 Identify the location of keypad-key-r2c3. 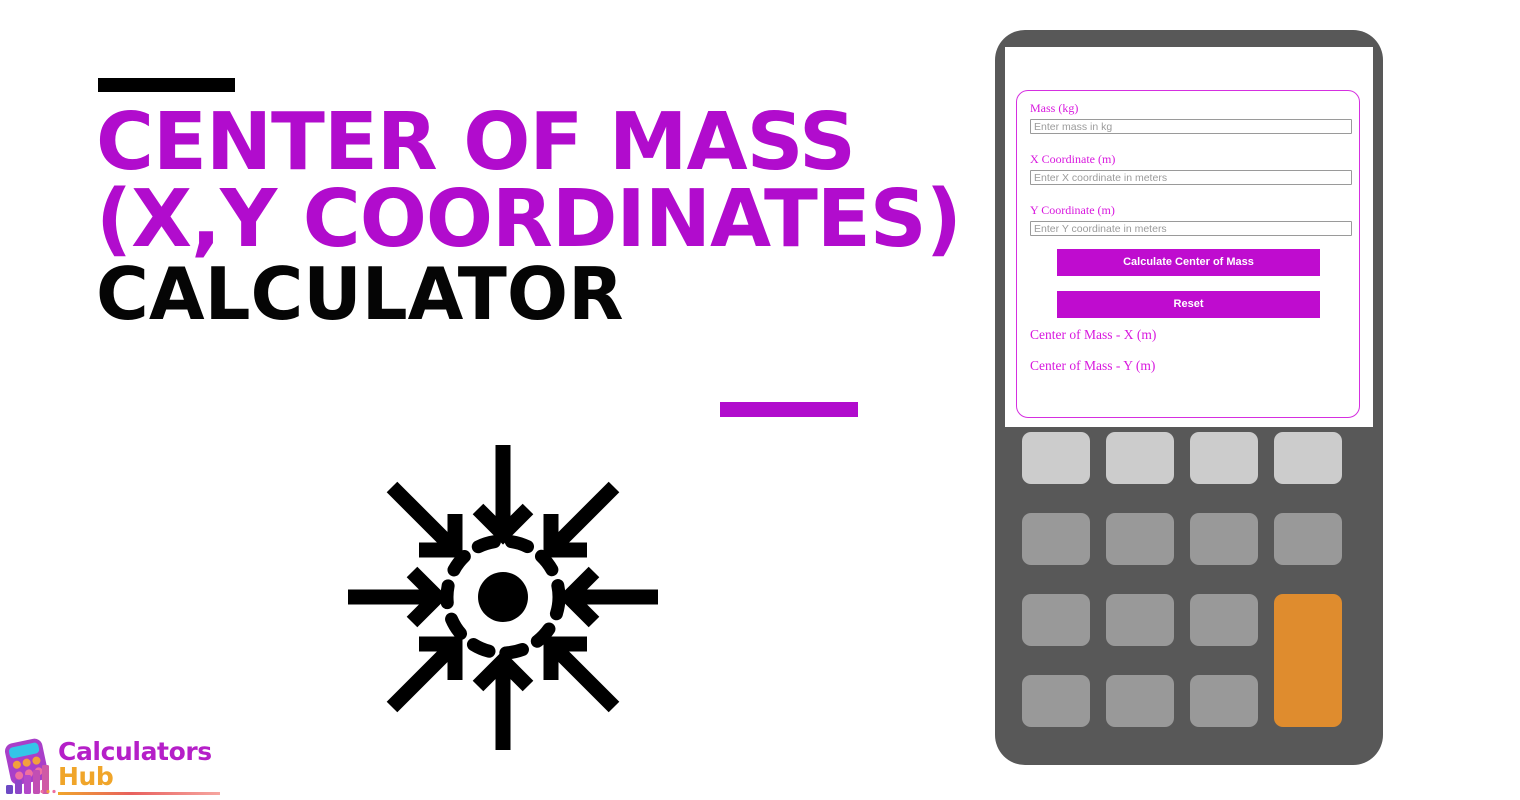
(1224, 539).